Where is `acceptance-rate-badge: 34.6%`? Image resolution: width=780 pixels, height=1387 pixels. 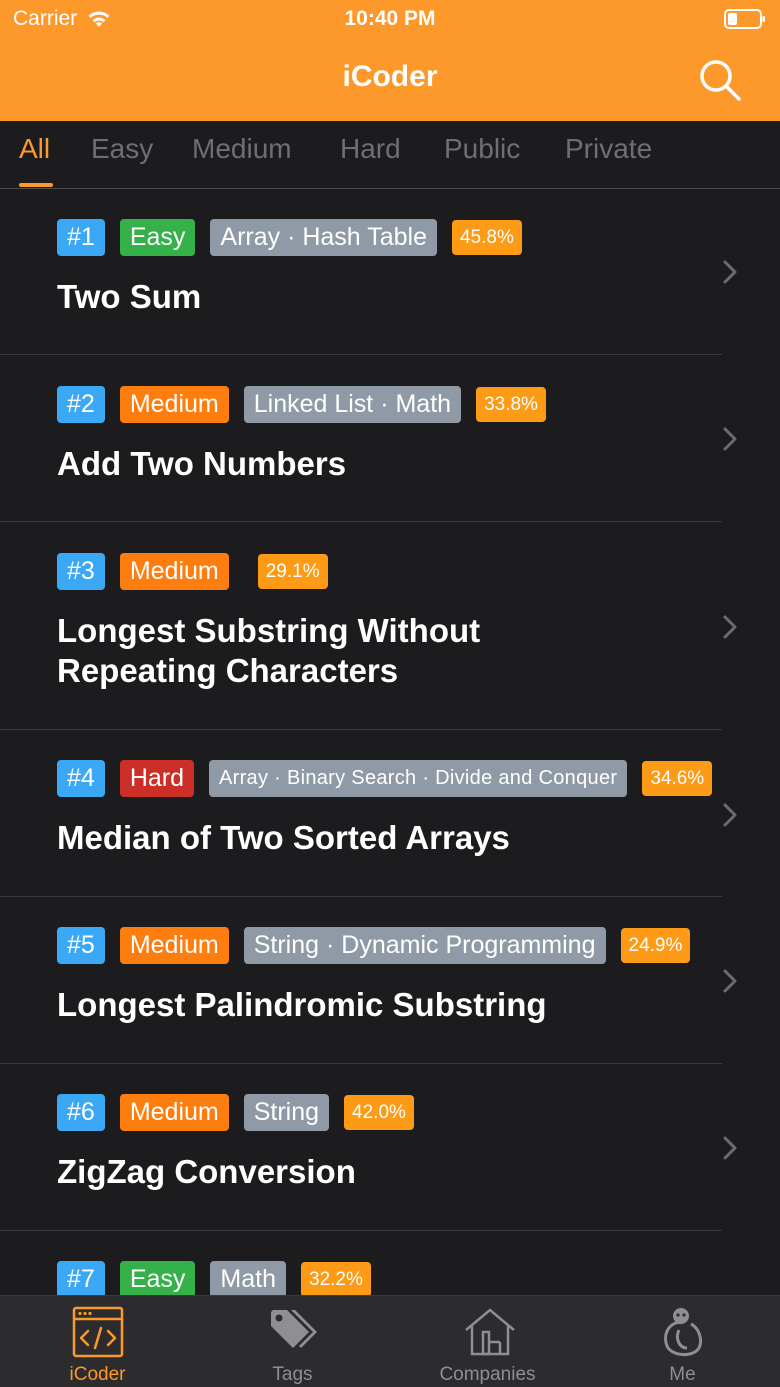 acceptance-rate-badge: 34.6% is located at coordinates (677, 778).